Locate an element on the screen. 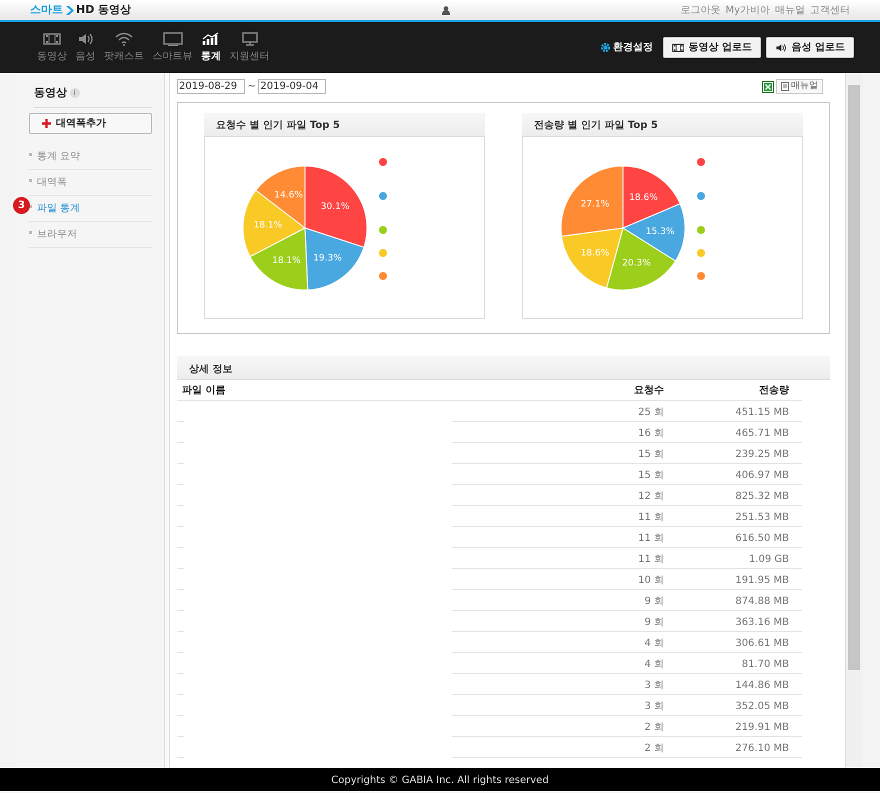 This screenshot has width=880, height=793. sidebar-item: 브라우저 is located at coordinates (90, 235).